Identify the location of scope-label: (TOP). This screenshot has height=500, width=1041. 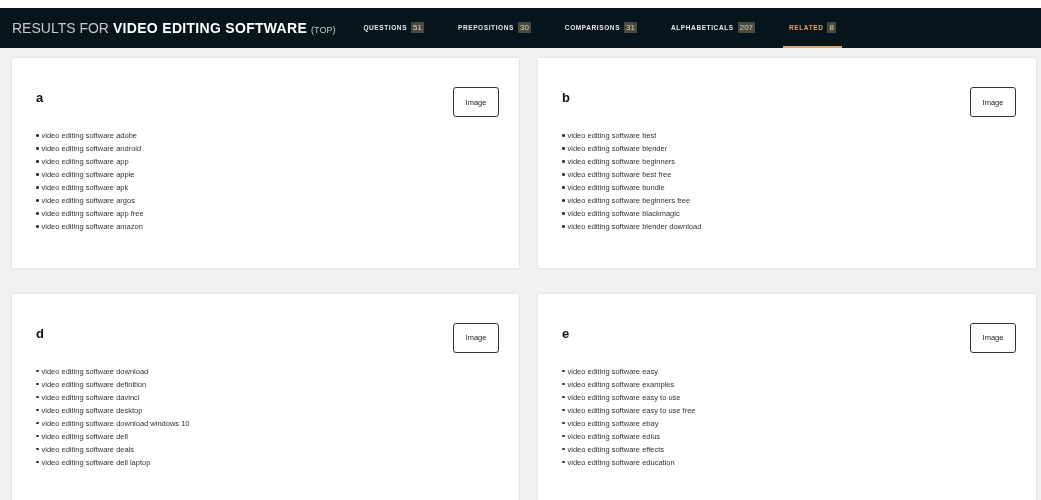
(323, 30).